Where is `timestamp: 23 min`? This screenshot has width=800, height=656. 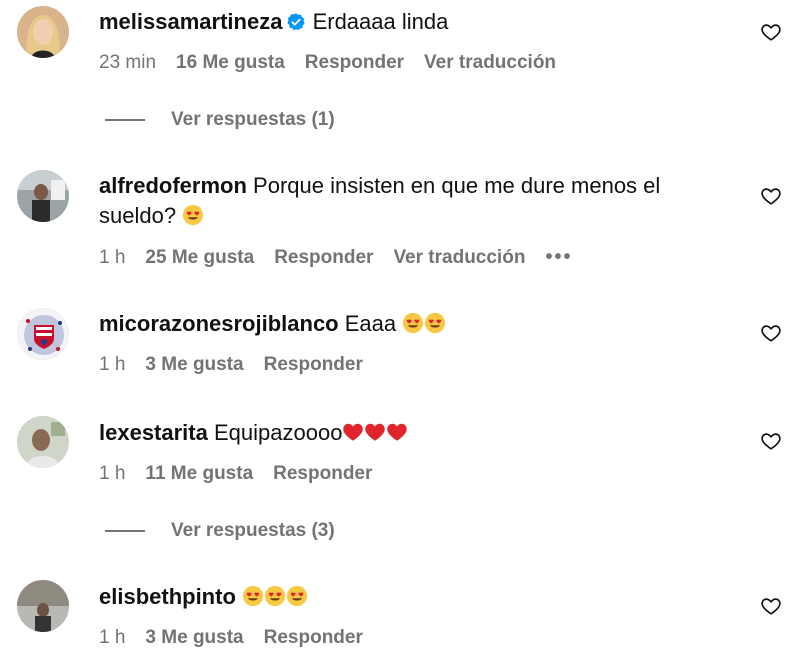
timestamp: 23 min is located at coordinates (128, 62).